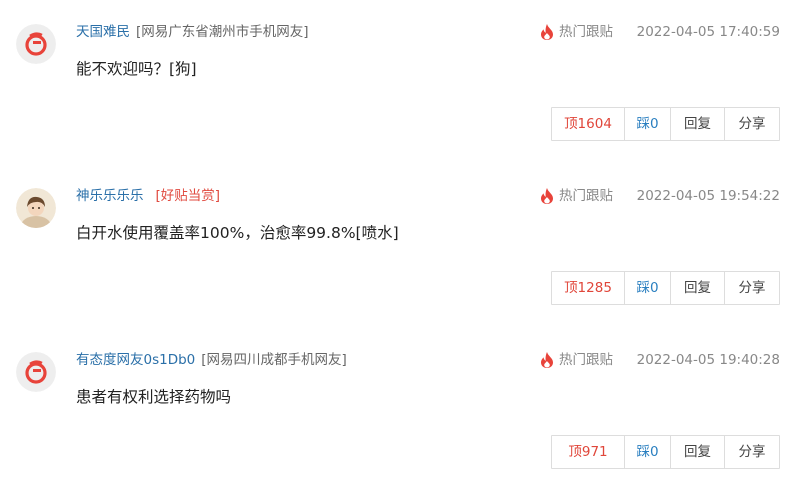 The image size is (800, 492). What do you see at coordinates (135, 360) in the screenshot?
I see `username-link: 有态度网友0s1Db0` at bounding box center [135, 360].